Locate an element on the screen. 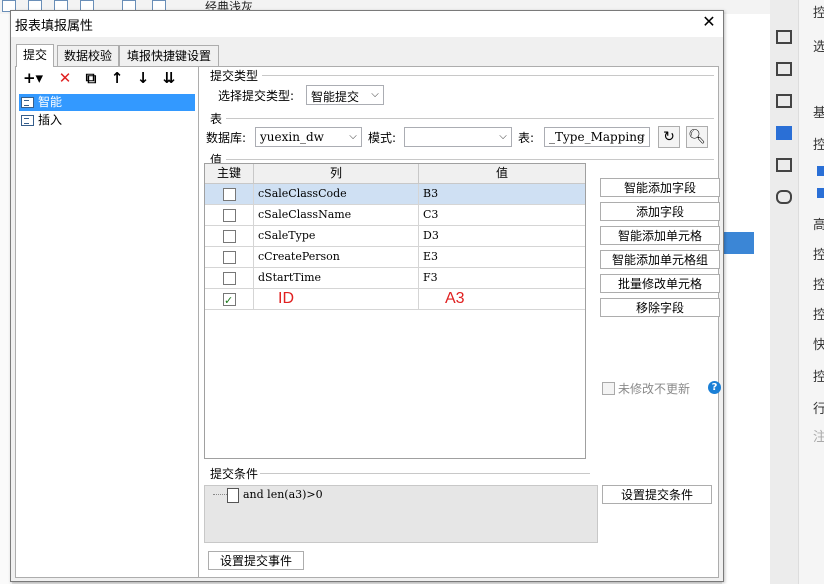 The height and width of the screenshot is (584, 824). grid-header: 主键 列 值 is located at coordinates (395, 174).